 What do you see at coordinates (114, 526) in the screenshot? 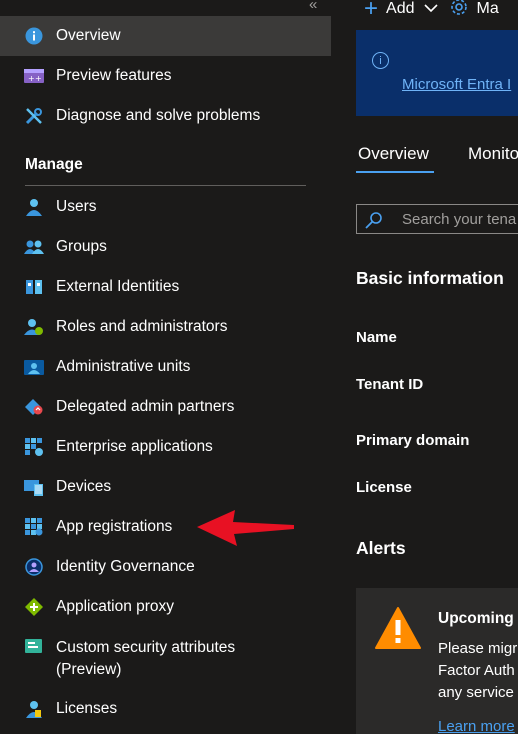
I see `sidebar-item-label: App registrations` at bounding box center [114, 526].